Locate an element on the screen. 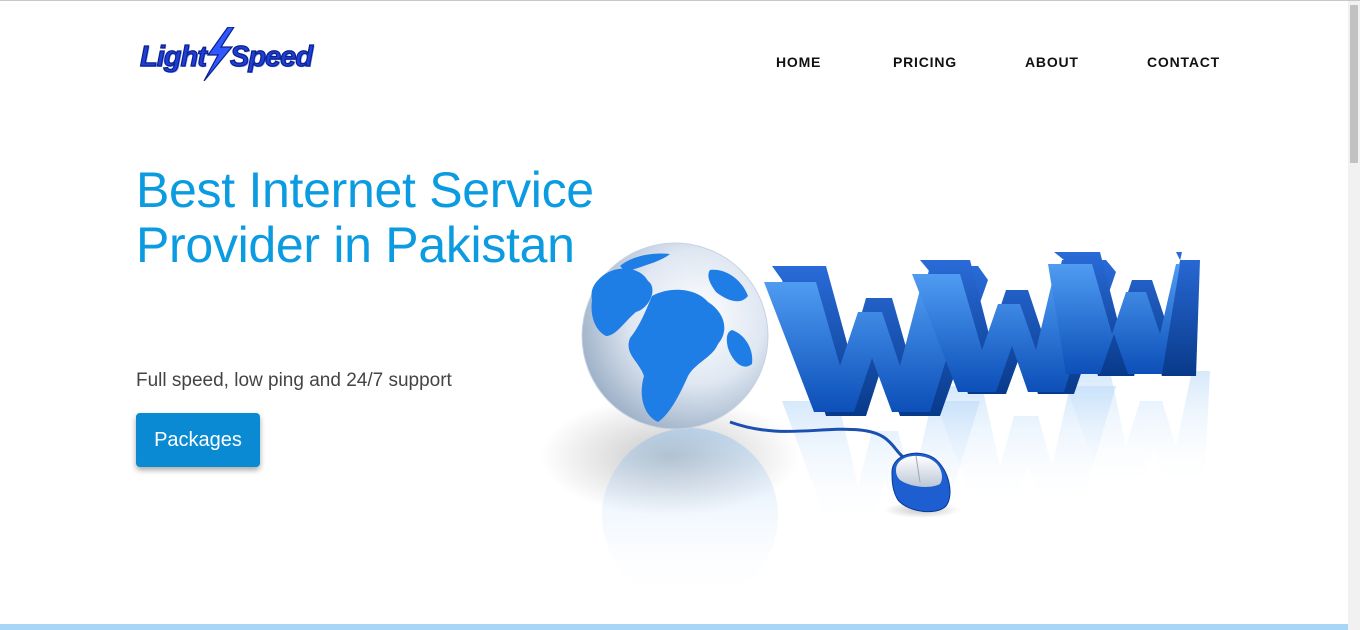 This screenshot has width=1360, height=630. packages-button: Packages is located at coordinates (198, 440).